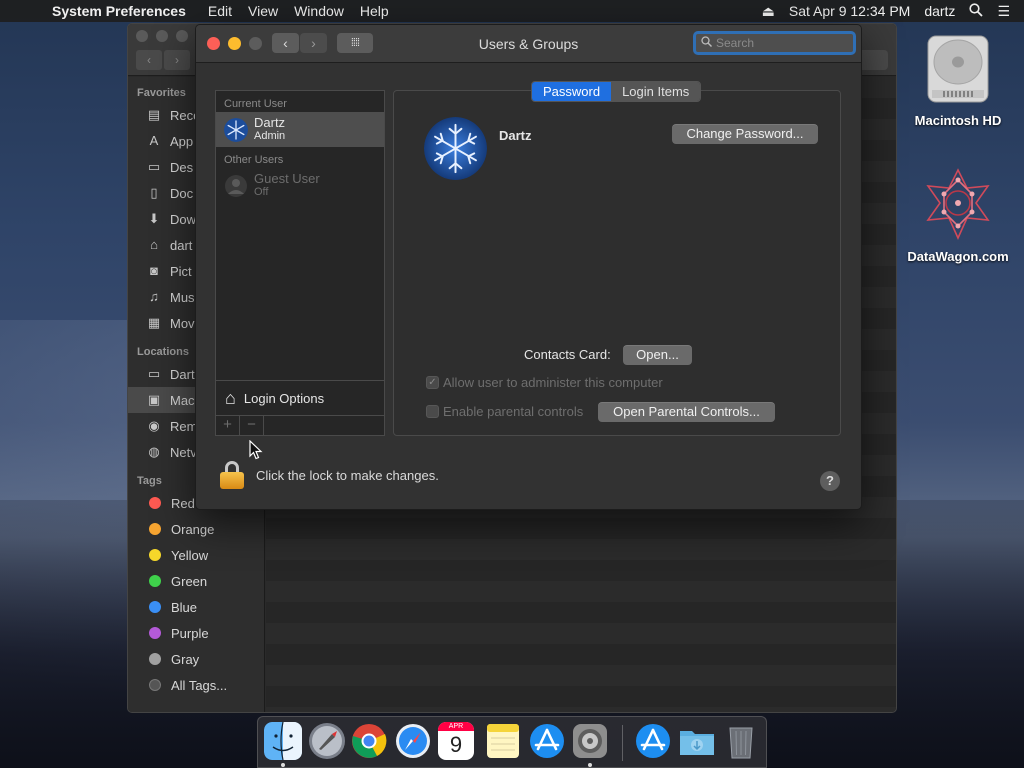  What do you see at coordinates (958, 256) in the screenshot?
I see `desktop-datawagon-label: DataWagon.com` at bounding box center [958, 256].